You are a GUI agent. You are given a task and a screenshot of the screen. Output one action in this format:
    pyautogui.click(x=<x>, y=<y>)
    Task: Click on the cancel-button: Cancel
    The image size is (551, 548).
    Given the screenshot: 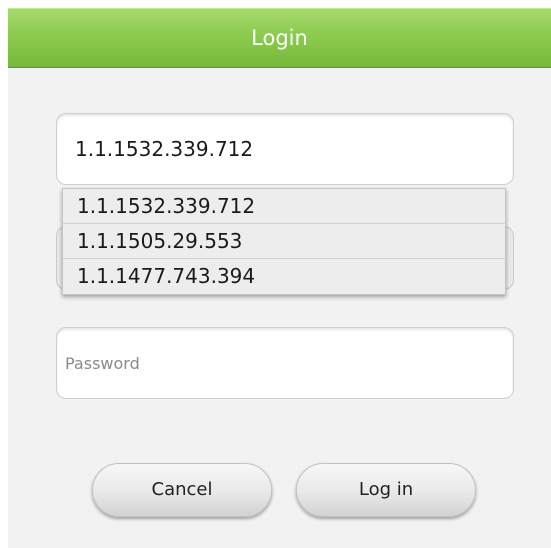 What is the action you would take?
    pyautogui.click(x=182, y=490)
    